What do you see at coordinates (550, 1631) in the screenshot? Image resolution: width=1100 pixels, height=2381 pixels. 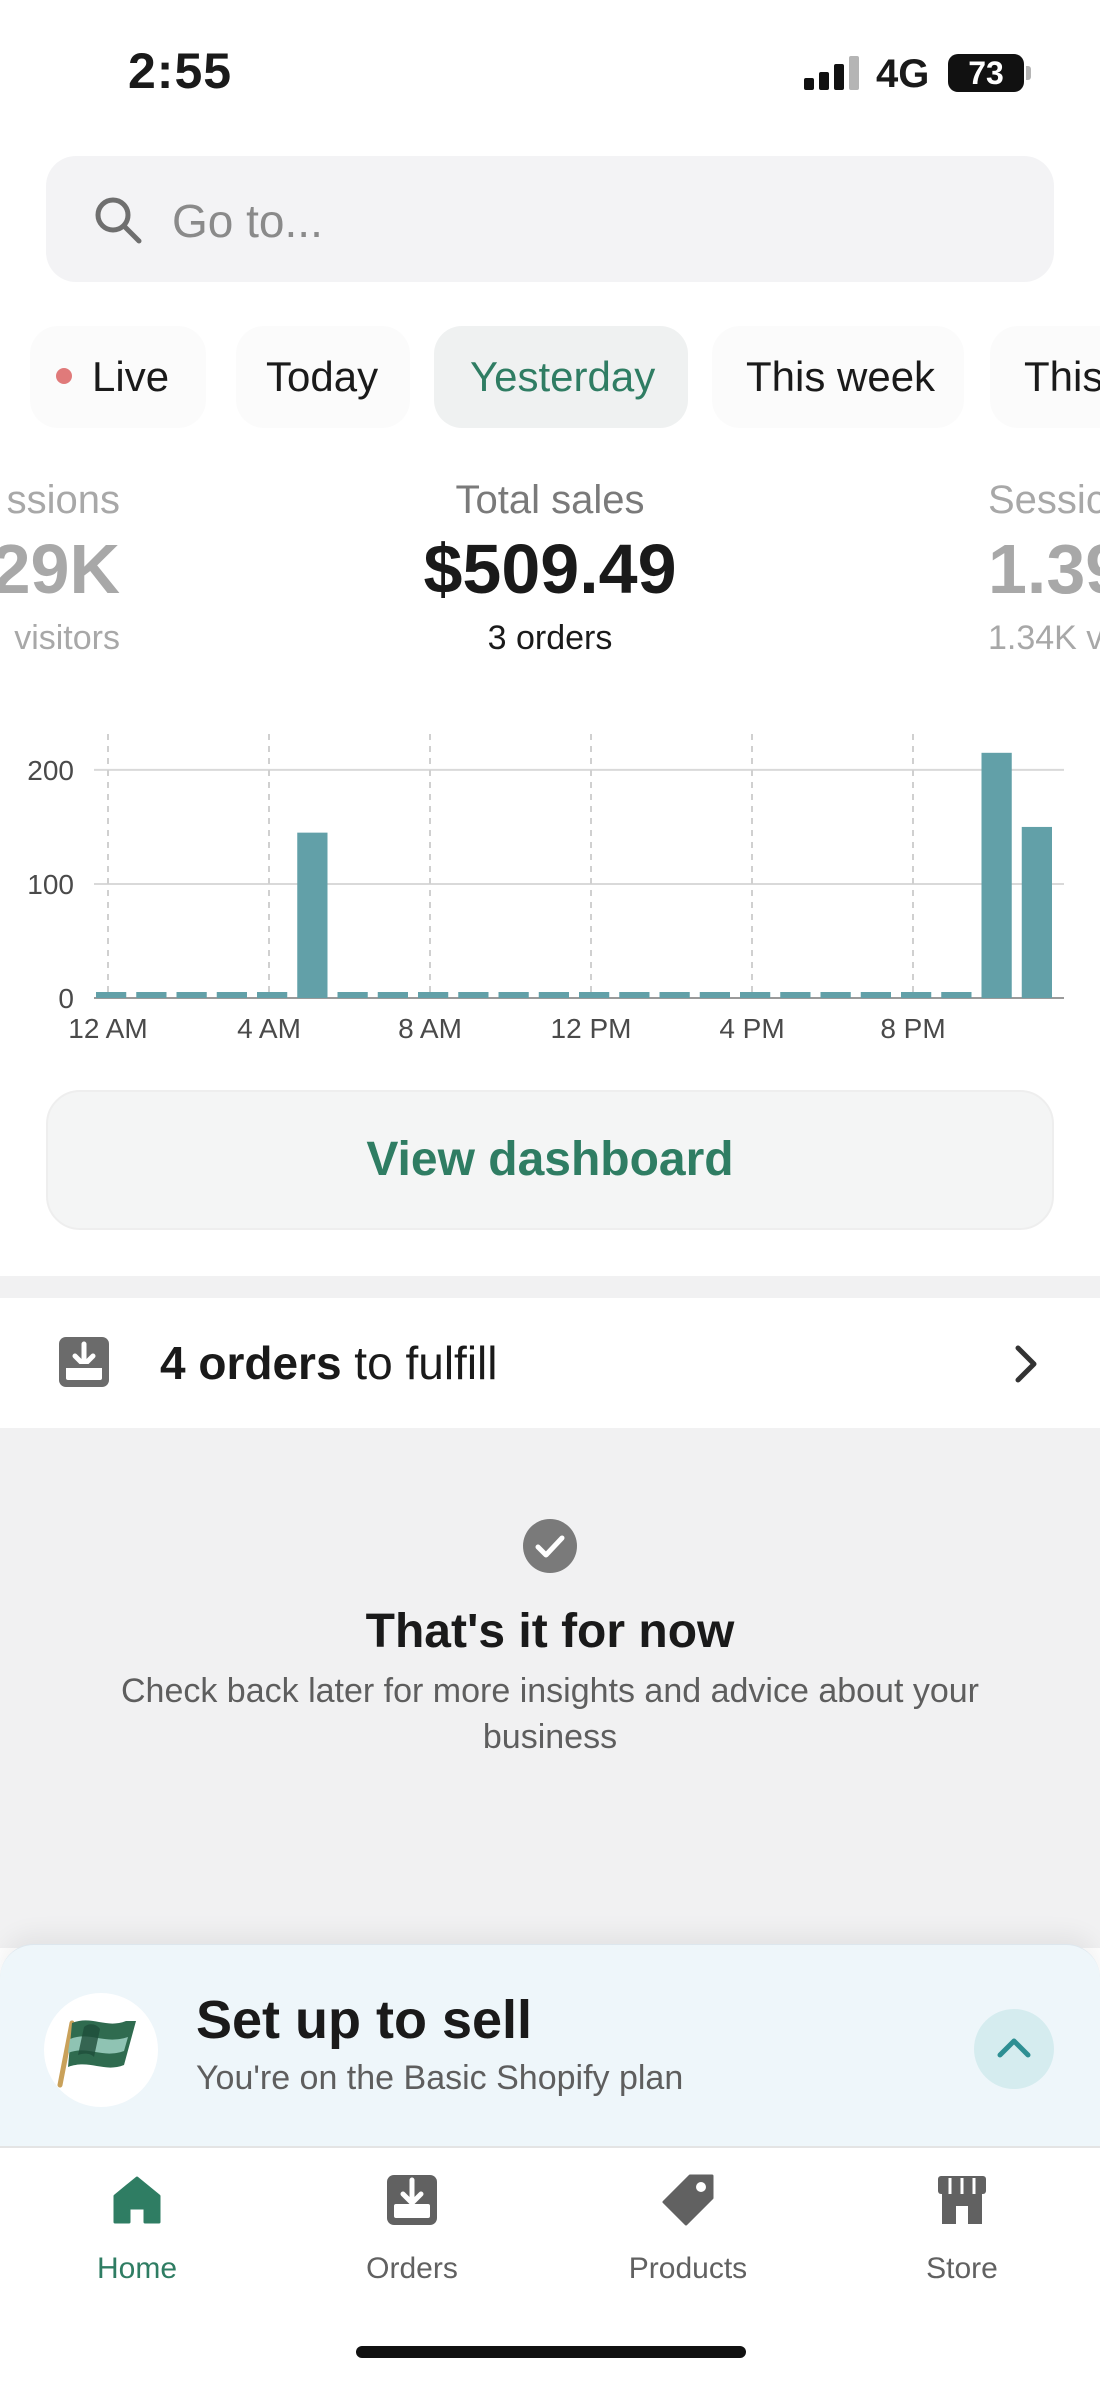 I see `empty-state-title: That's it for now` at bounding box center [550, 1631].